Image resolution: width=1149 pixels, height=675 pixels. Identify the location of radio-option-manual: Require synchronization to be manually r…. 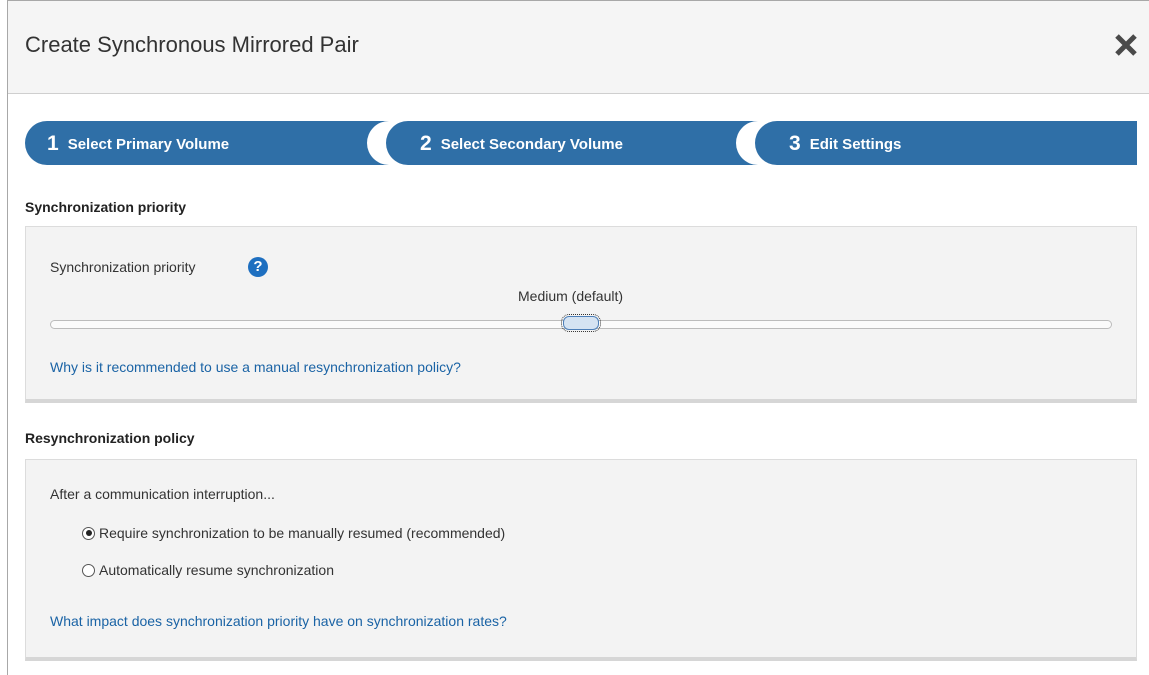
(293, 533).